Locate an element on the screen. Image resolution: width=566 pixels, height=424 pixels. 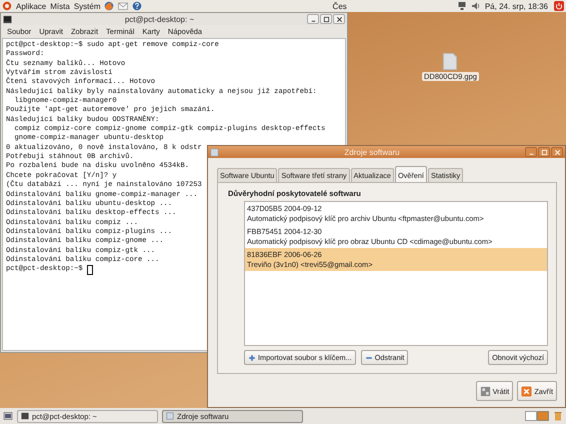
panel-menu: Místa is located at coordinates (60, 6).